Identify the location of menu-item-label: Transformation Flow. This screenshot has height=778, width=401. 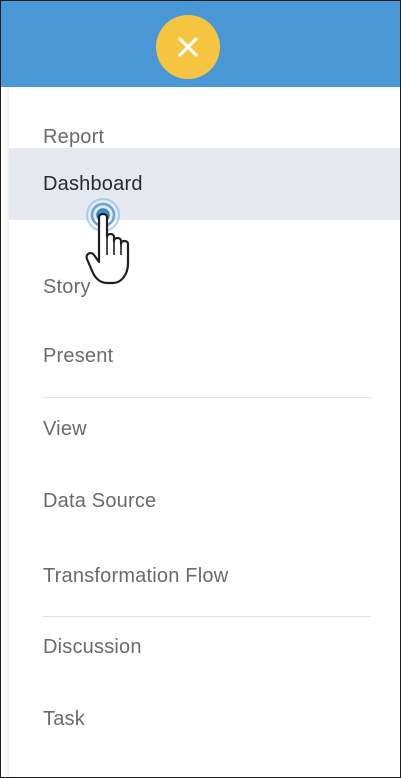
(136, 575).